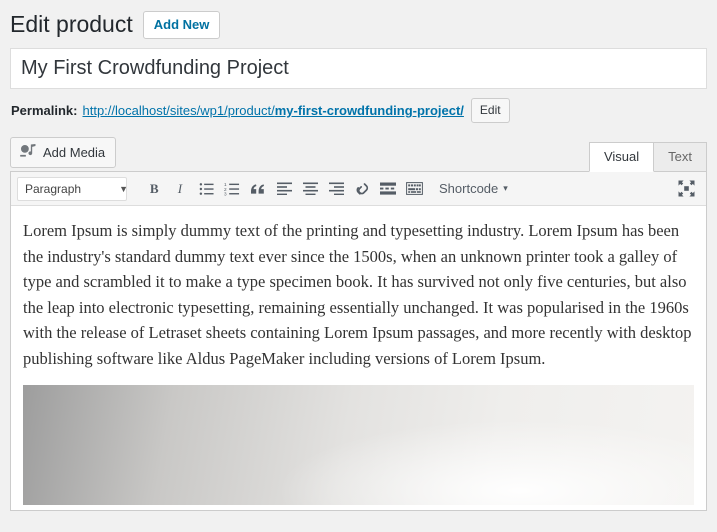  Describe the element at coordinates (388, 189) in the screenshot. I see `read-more-icon` at that location.